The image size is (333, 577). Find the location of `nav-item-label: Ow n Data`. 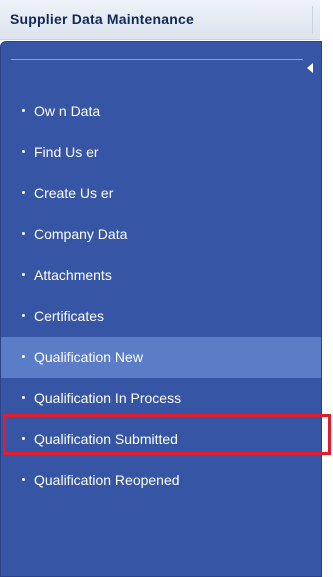

nav-item-label: Ow n Data is located at coordinates (67, 111).